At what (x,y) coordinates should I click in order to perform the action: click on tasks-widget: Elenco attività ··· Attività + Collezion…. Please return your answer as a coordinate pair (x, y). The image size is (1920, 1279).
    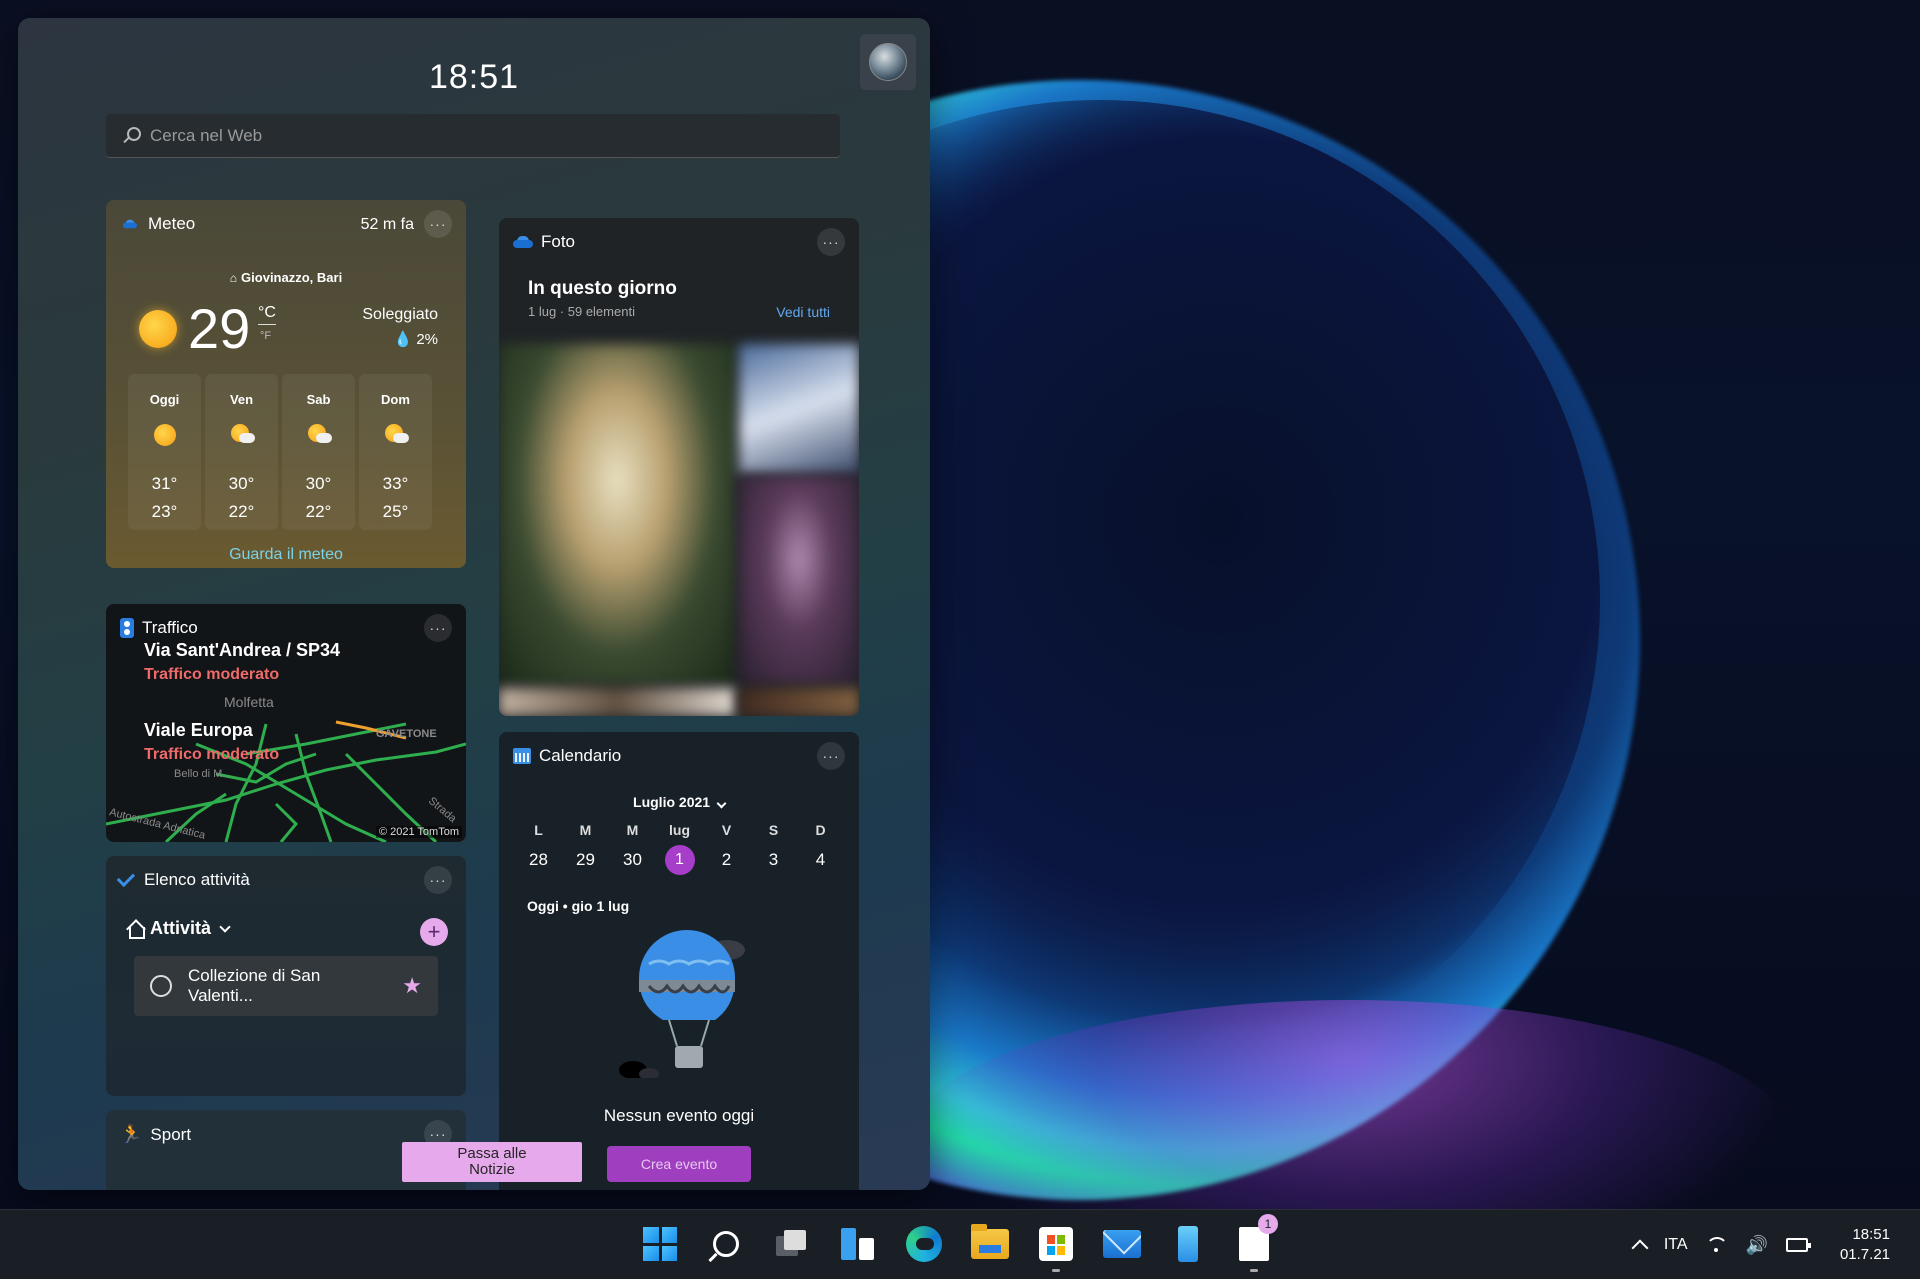
    Looking at the image, I should click on (286, 976).